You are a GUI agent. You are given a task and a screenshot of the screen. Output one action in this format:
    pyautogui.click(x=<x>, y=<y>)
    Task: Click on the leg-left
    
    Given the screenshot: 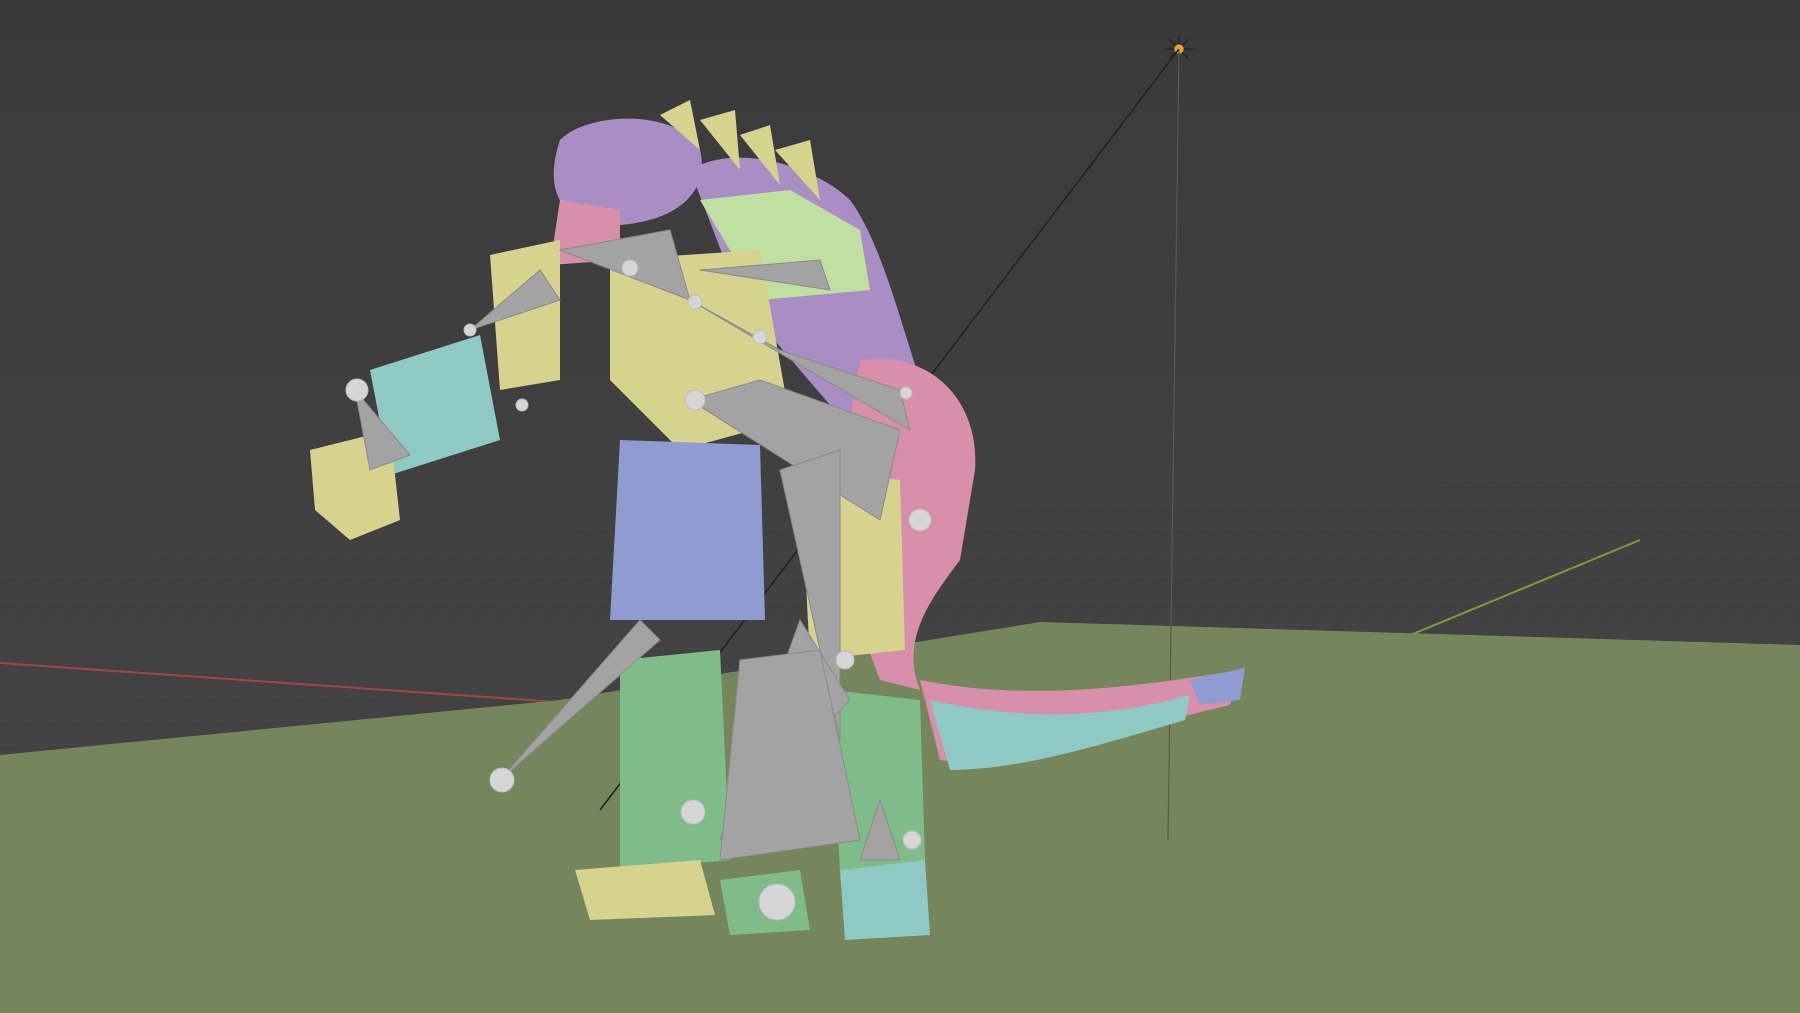 What is the action you would take?
    pyautogui.click(x=675, y=760)
    